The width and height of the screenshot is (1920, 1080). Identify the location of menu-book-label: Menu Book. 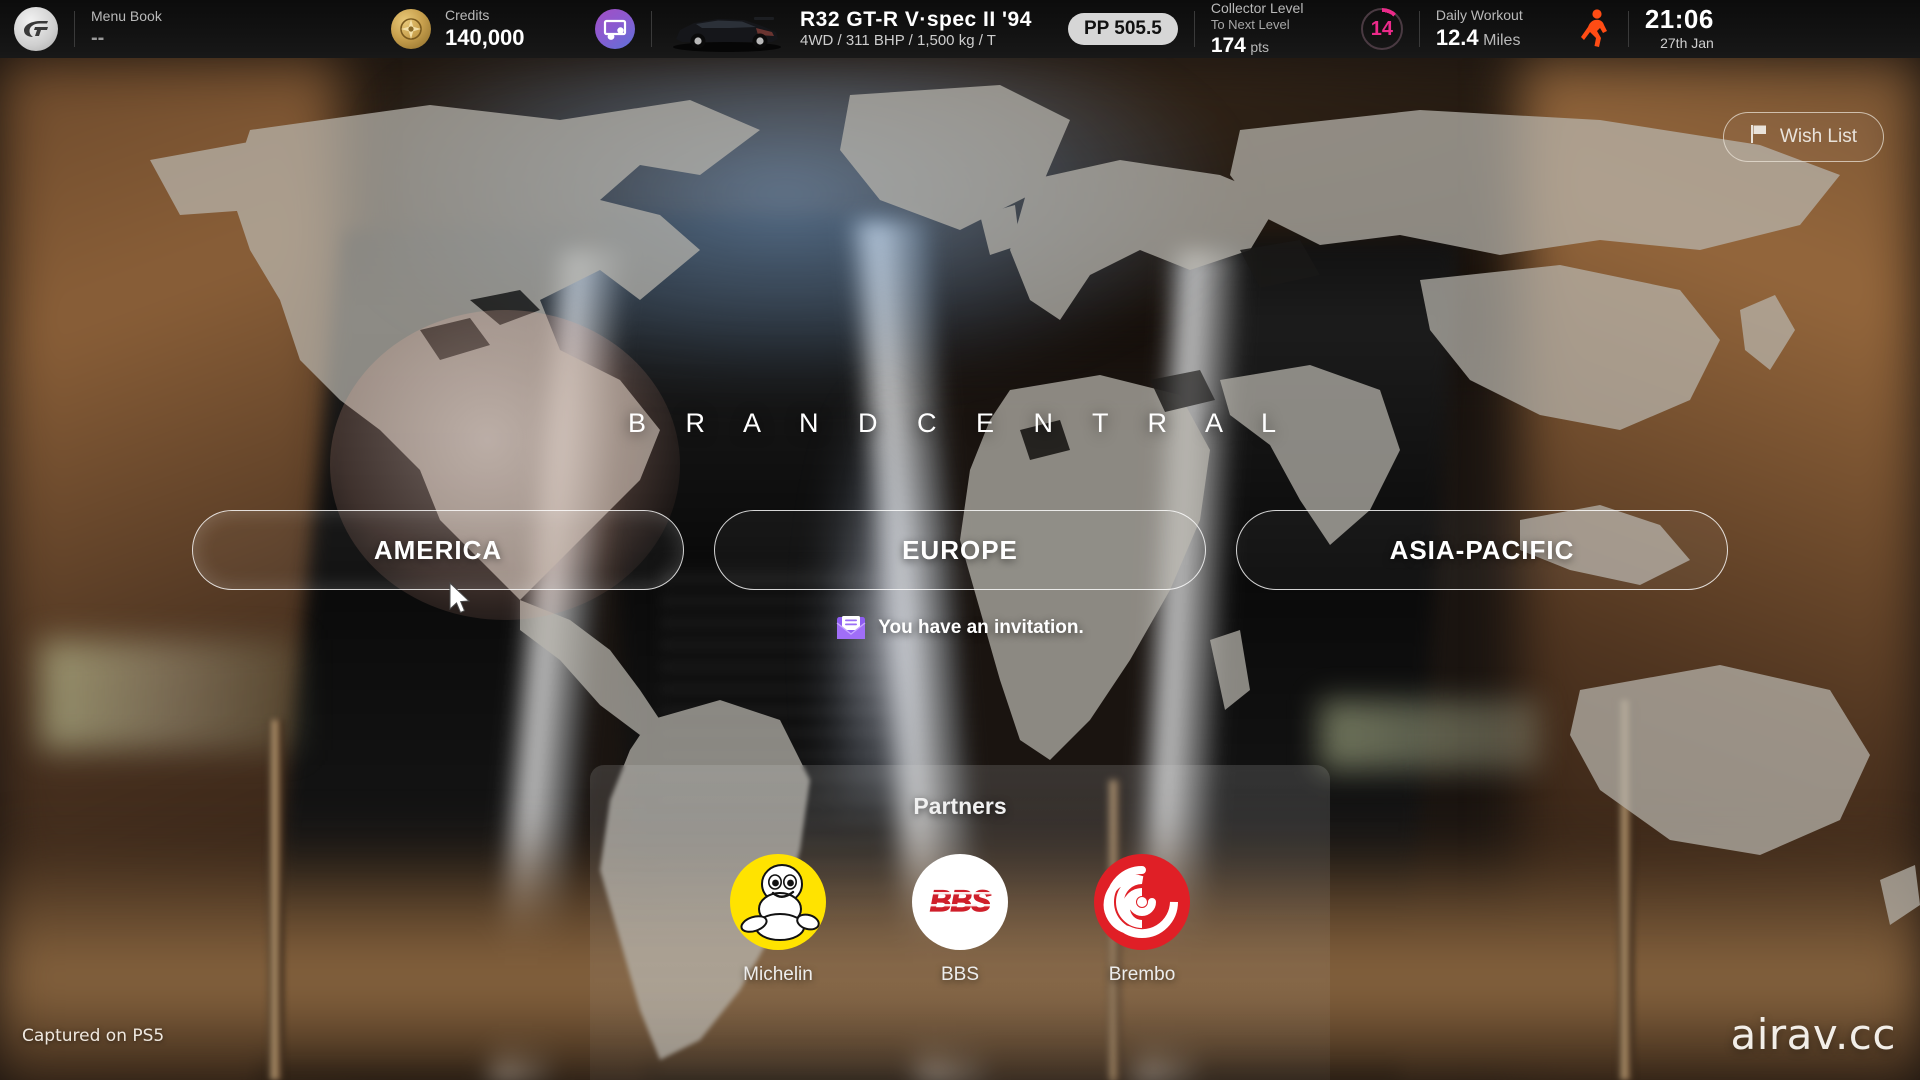
(126, 16).